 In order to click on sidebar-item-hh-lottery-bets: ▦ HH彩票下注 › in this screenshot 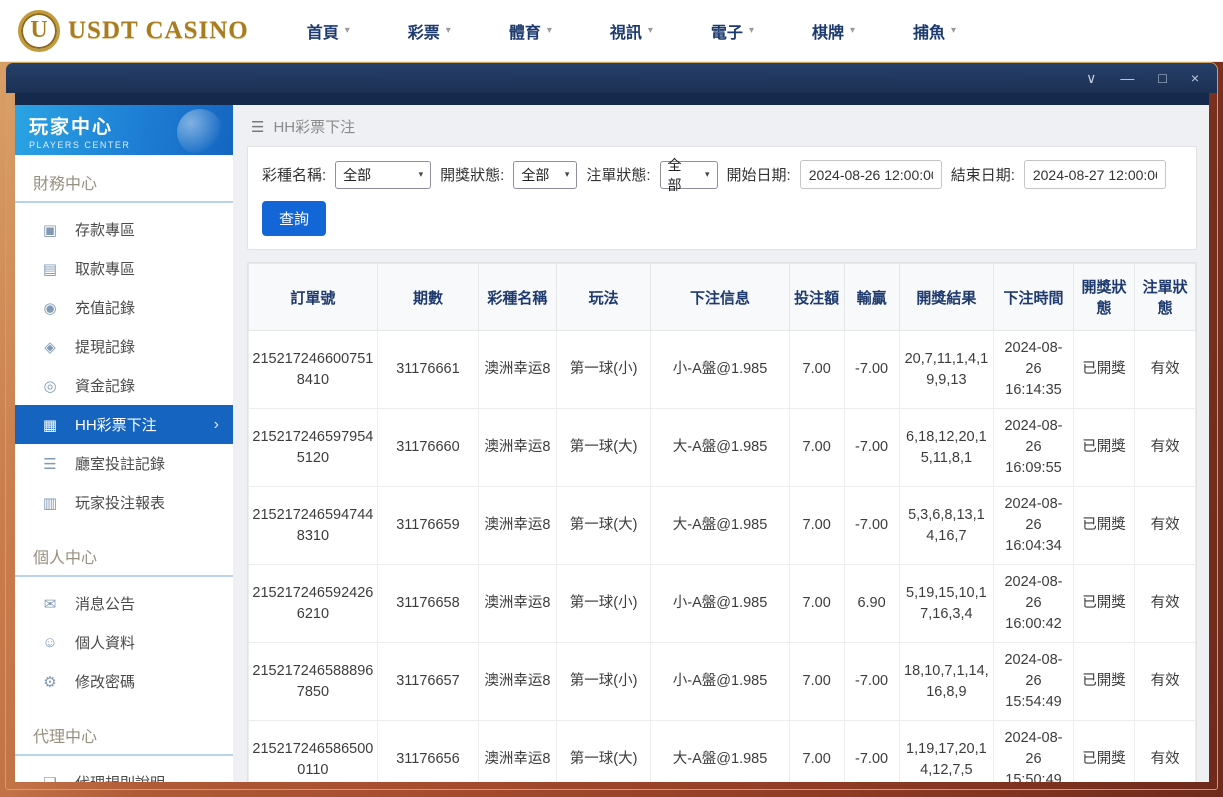, I will do `click(124, 424)`.